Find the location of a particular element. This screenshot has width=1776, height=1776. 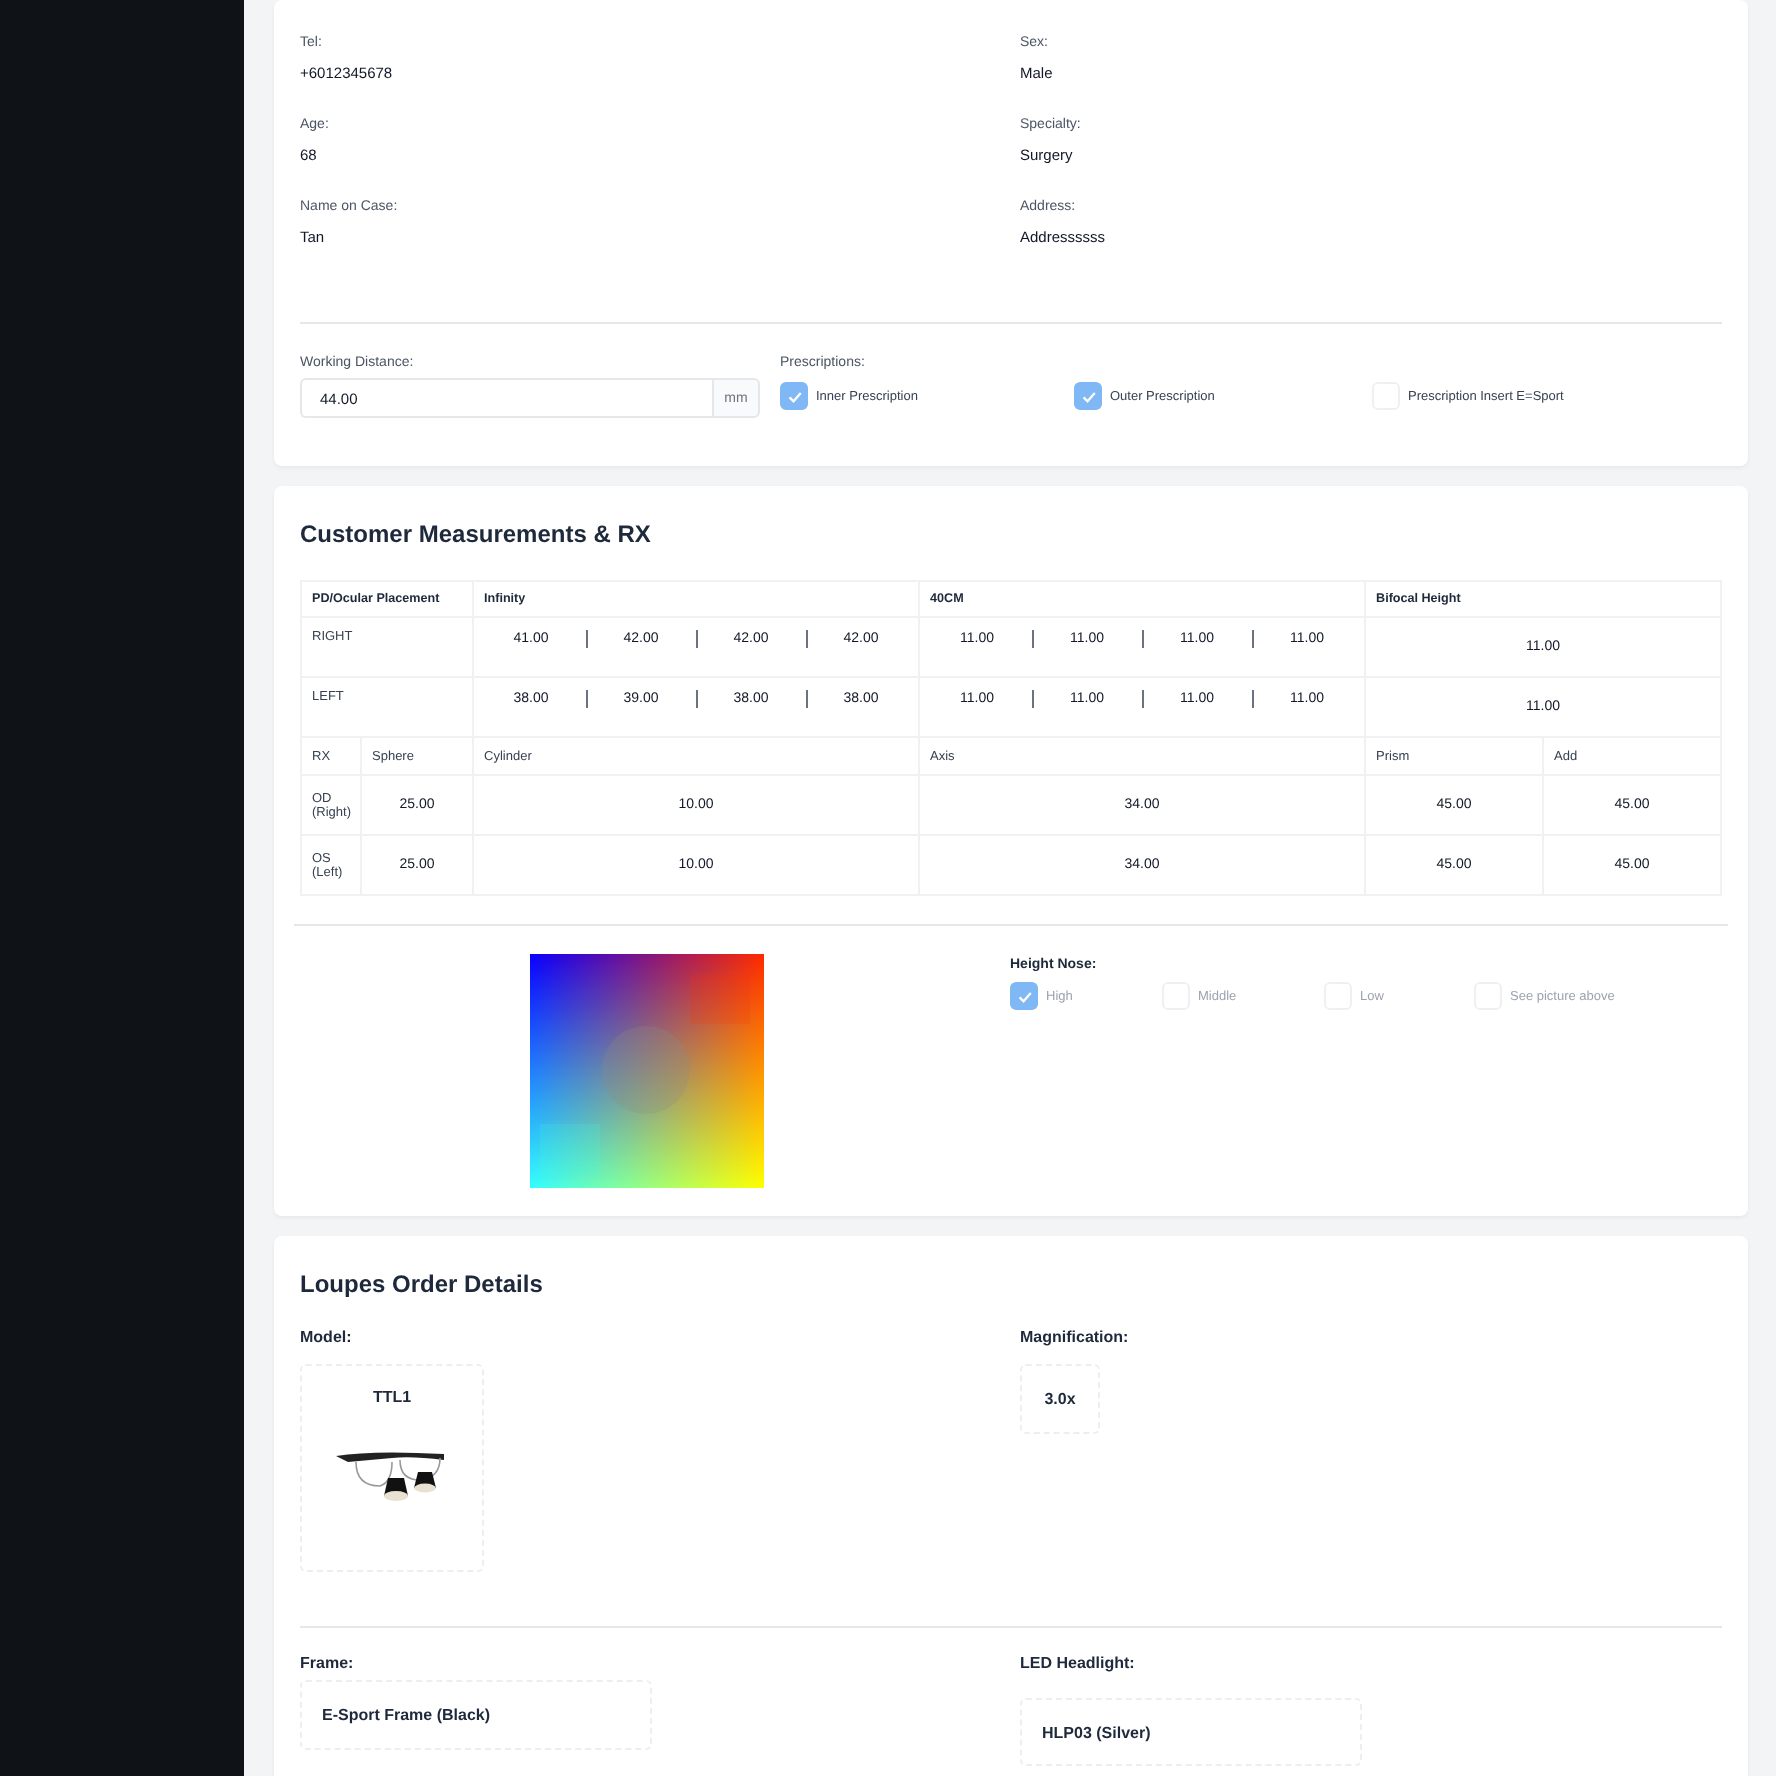

headlight-option: HLP03 (Silver) is located at coordinates (1191, 1732).